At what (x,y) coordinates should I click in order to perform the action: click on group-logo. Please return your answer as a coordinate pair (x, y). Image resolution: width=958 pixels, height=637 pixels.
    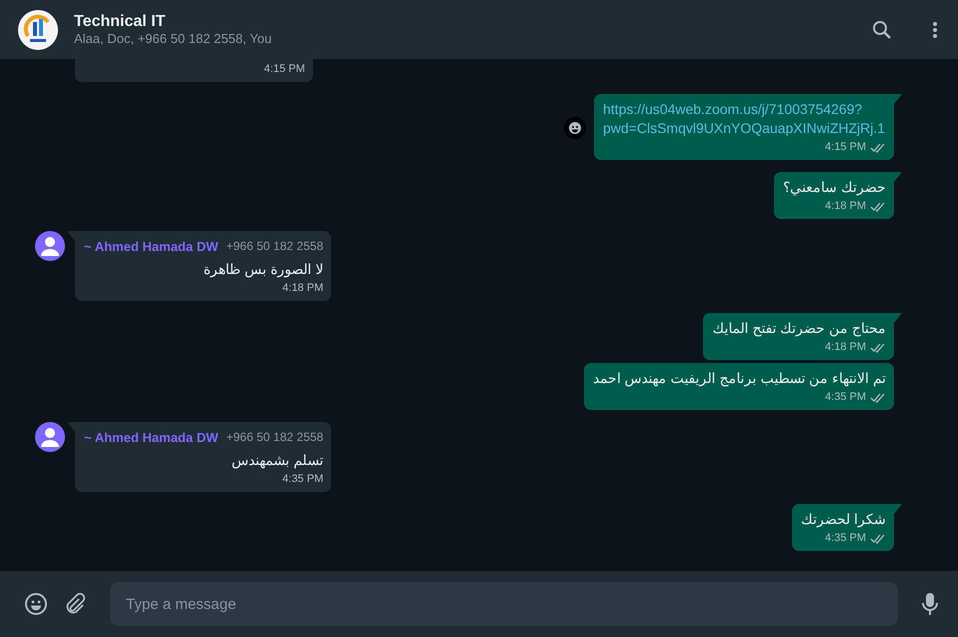
    Looking at the image, I should click on (38, 30).